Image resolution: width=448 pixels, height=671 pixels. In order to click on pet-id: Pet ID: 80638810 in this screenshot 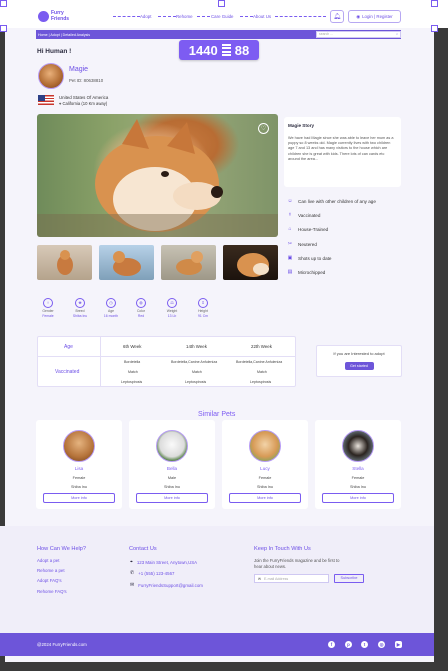, I will do `click(86, 80)`.